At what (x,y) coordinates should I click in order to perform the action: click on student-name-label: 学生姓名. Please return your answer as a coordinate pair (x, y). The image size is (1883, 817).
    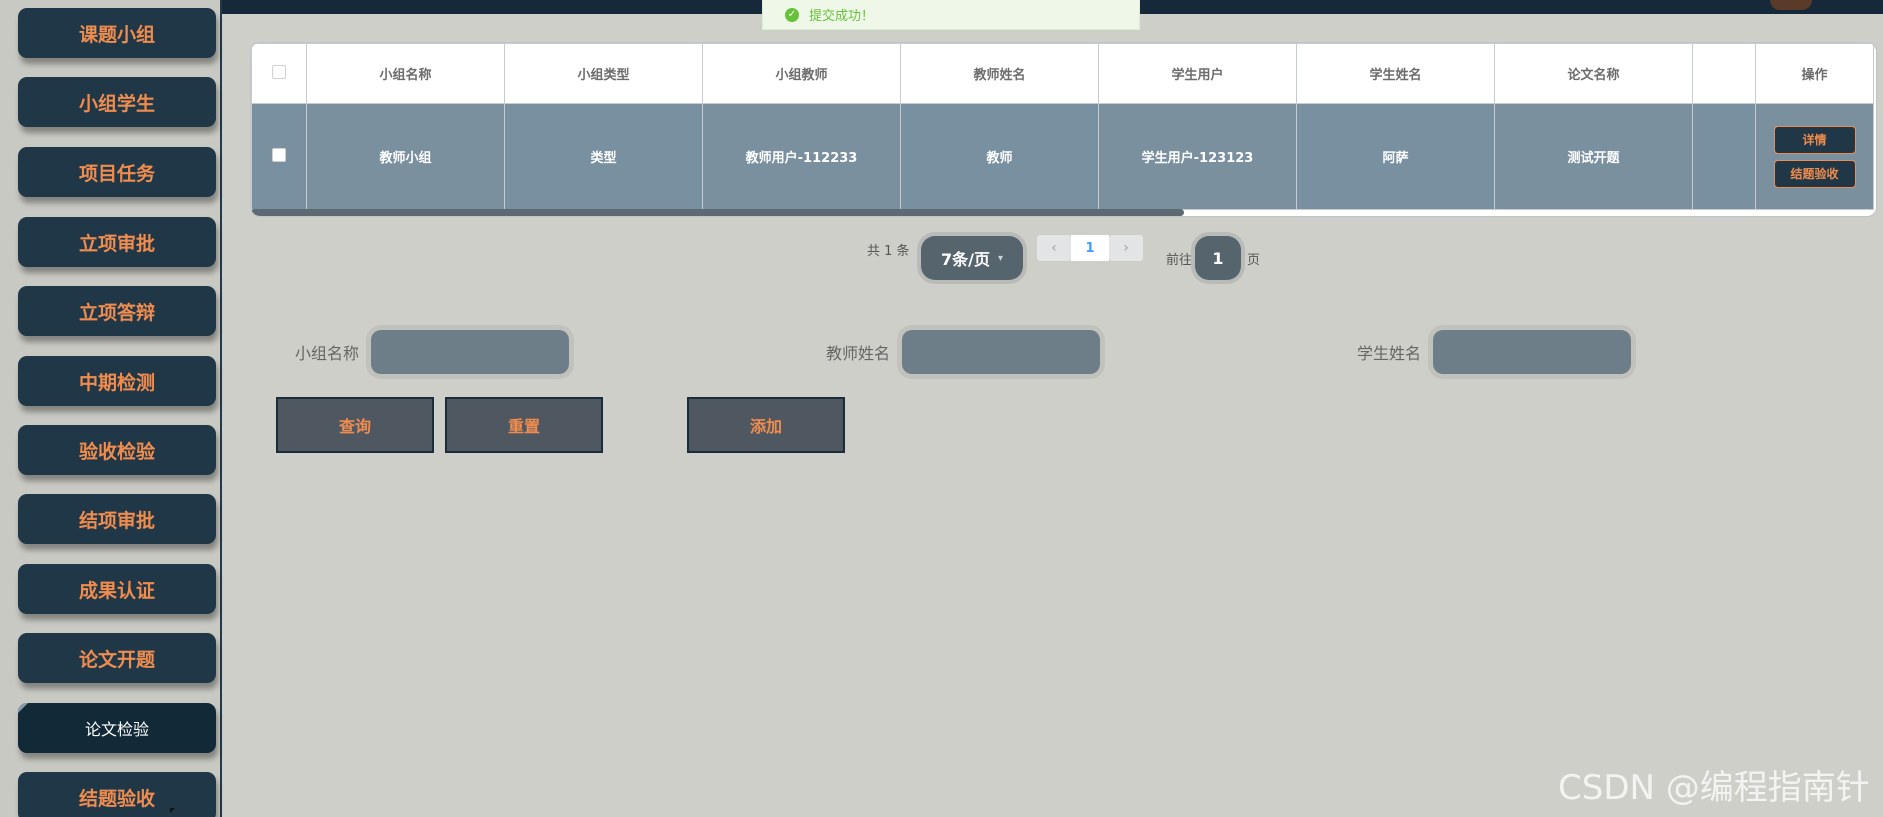
    Looking at the image, I should click on (1389, 353).